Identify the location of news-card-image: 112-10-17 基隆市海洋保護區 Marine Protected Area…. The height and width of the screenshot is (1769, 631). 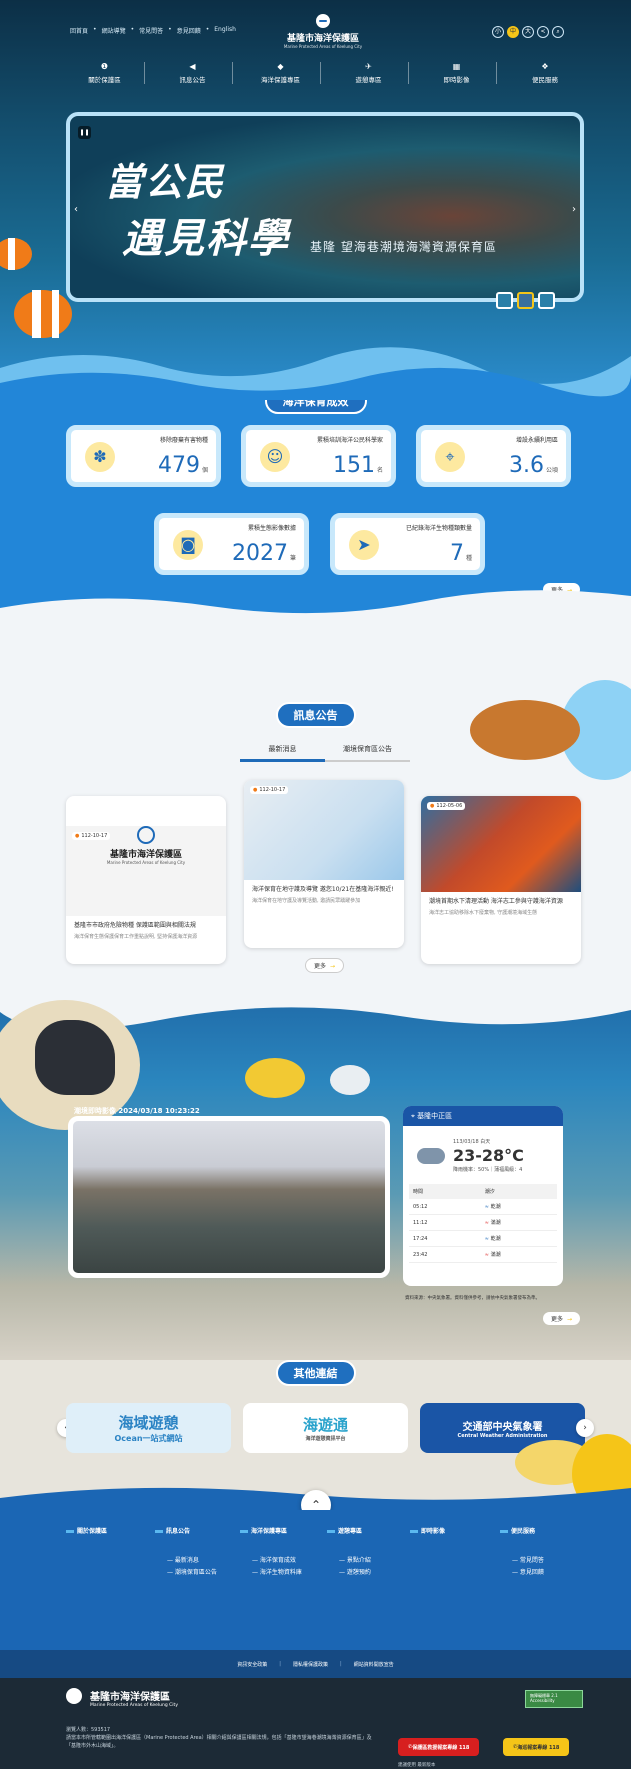
(146, 871).